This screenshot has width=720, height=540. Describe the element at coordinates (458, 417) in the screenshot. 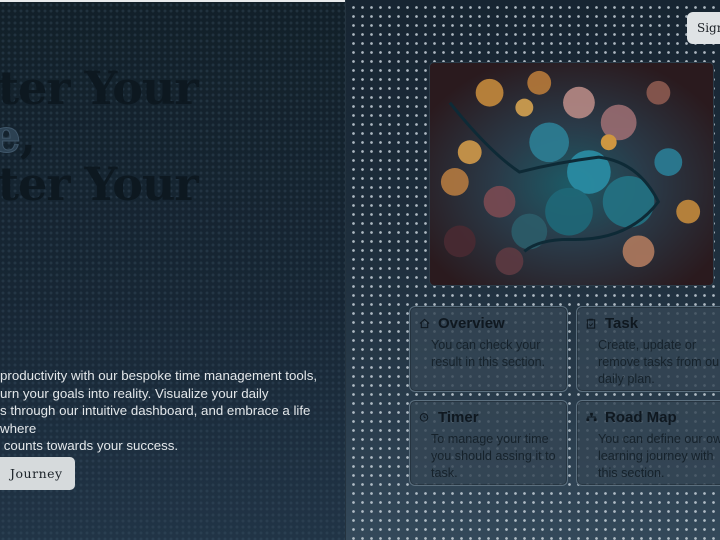

I see `card-title: Timer` at that location.